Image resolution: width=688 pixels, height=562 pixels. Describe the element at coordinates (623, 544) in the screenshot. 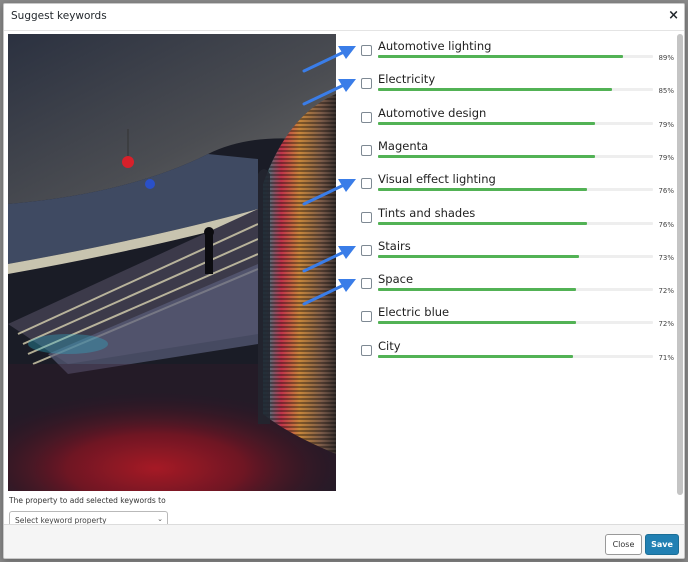

I see `close-button: Close` at that location.